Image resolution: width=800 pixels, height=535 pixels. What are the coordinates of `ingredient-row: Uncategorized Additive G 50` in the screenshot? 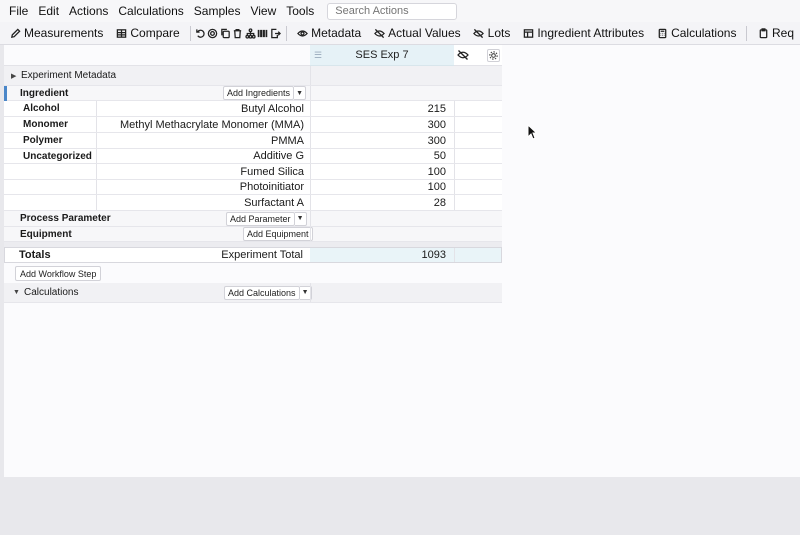 It's located at (253, 156).